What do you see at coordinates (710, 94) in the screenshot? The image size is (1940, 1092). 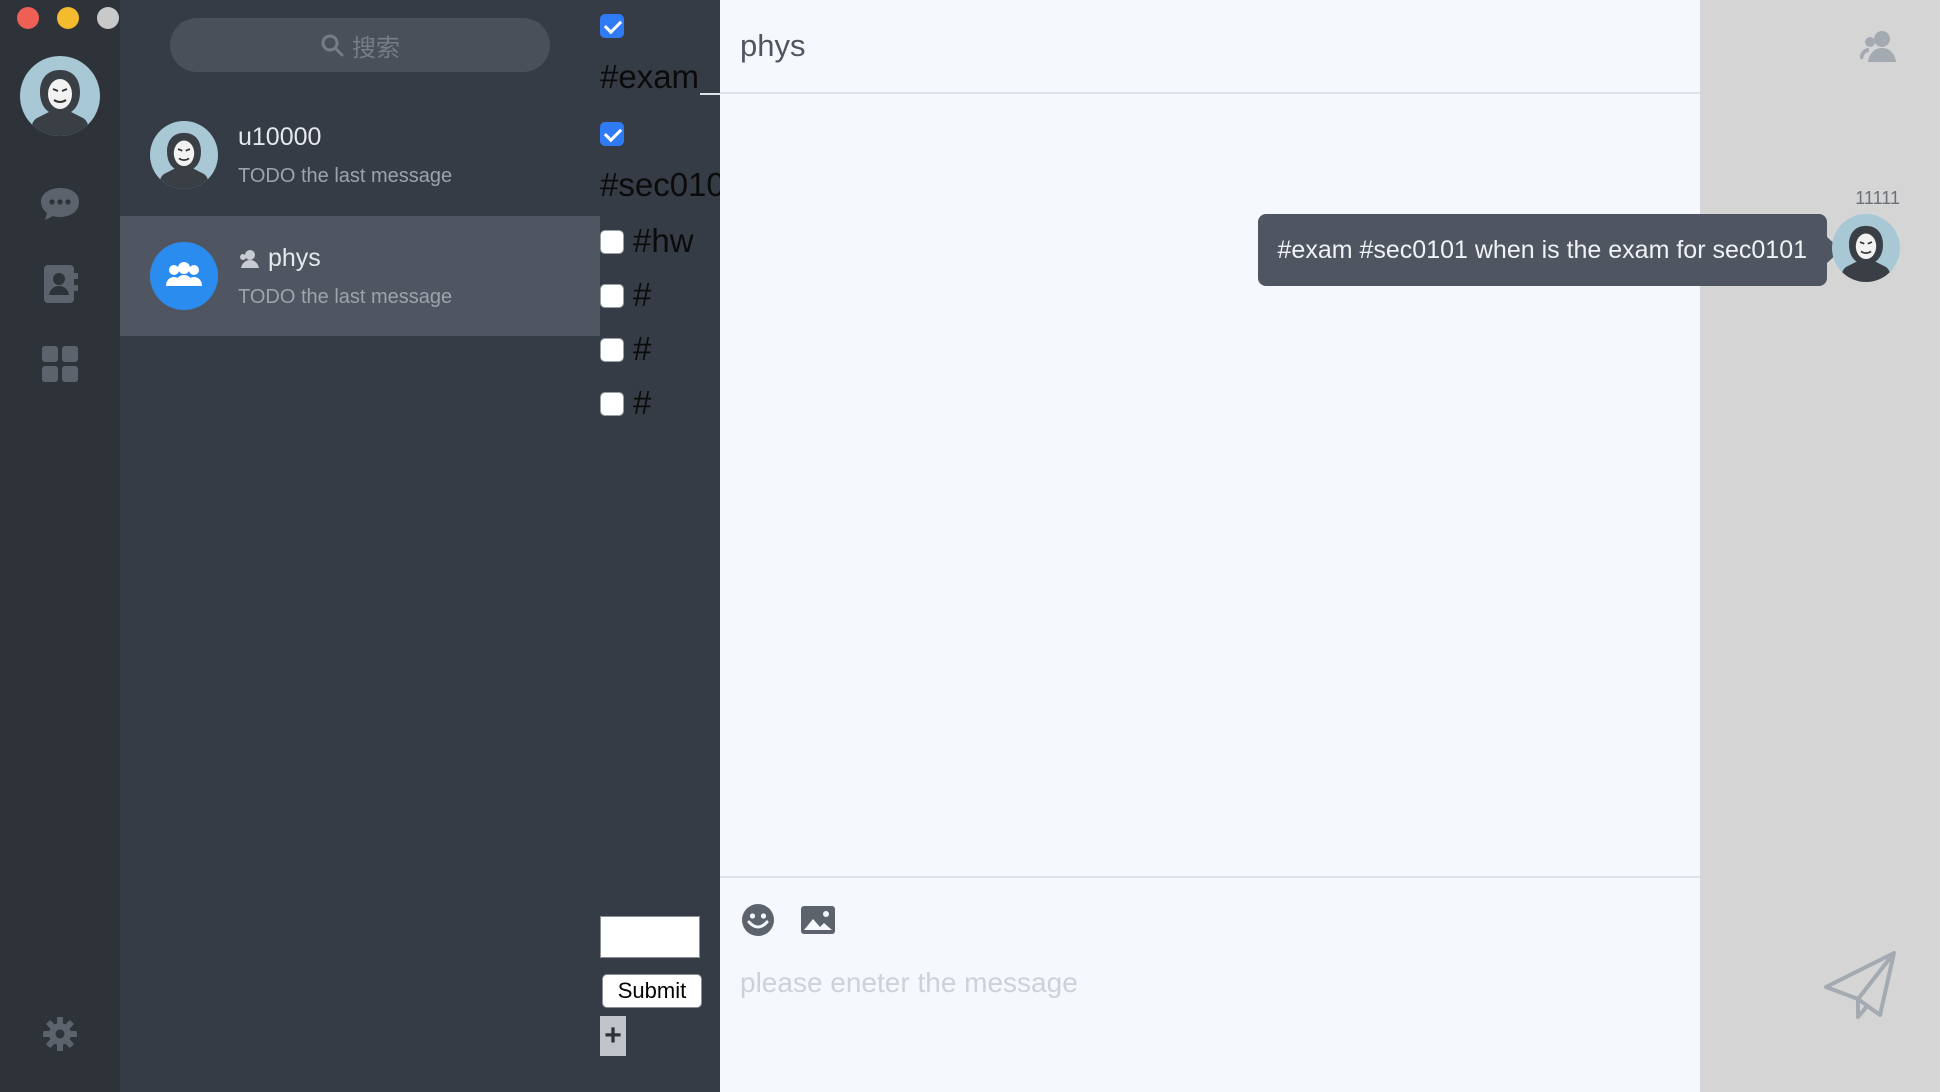 I see `divider` at bounding box center [710, 94].